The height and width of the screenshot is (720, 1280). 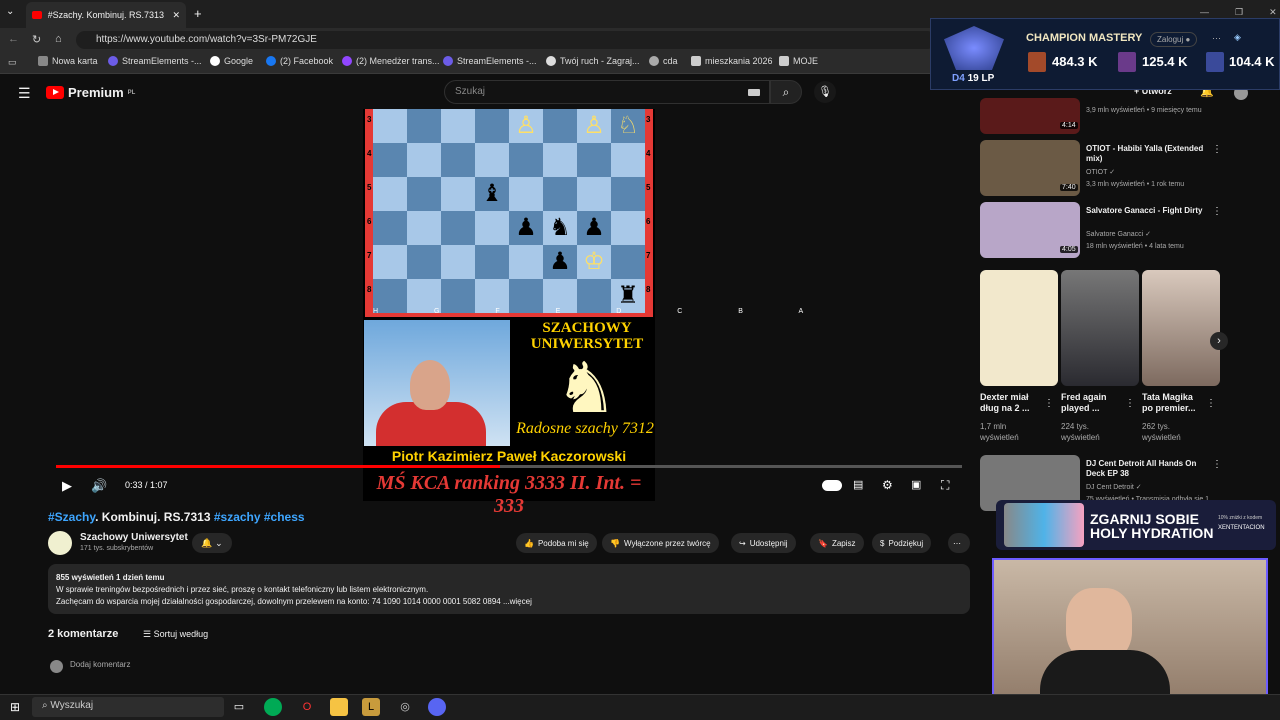 I want to click on menu-icon: ☰, so click(x=24, y=93).